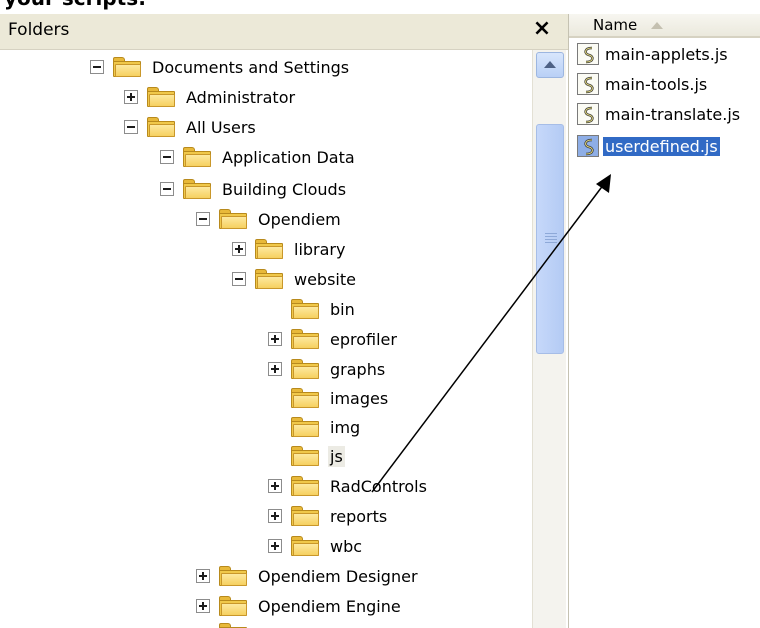 The image size is (760, 628). What do you see at coordinates (673, 114) in the screenshot?
I see `file-name: main-translate.js` at bounding box center [673, 114].